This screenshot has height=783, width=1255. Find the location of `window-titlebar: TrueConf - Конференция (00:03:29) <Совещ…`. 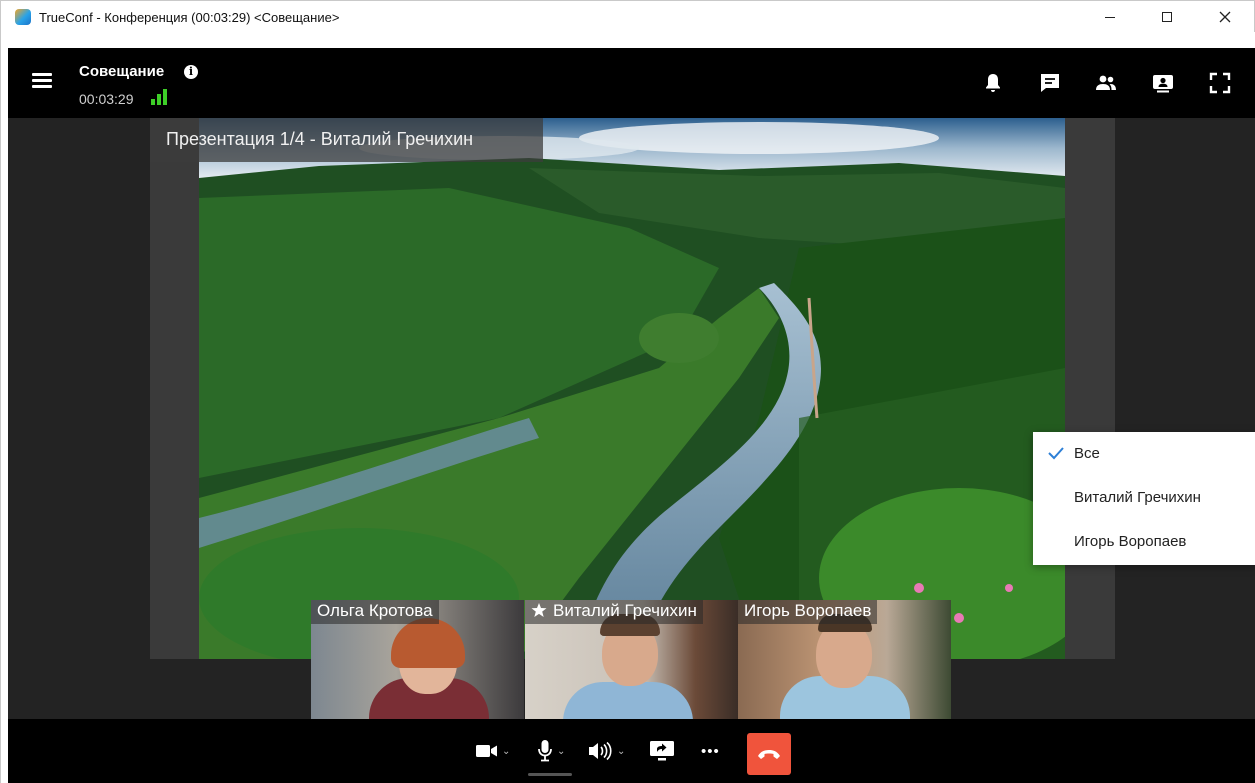

window-titlebar: TrueConf - Конференция (00:03:29) <Совещ… is located at coordinates (627, 16).